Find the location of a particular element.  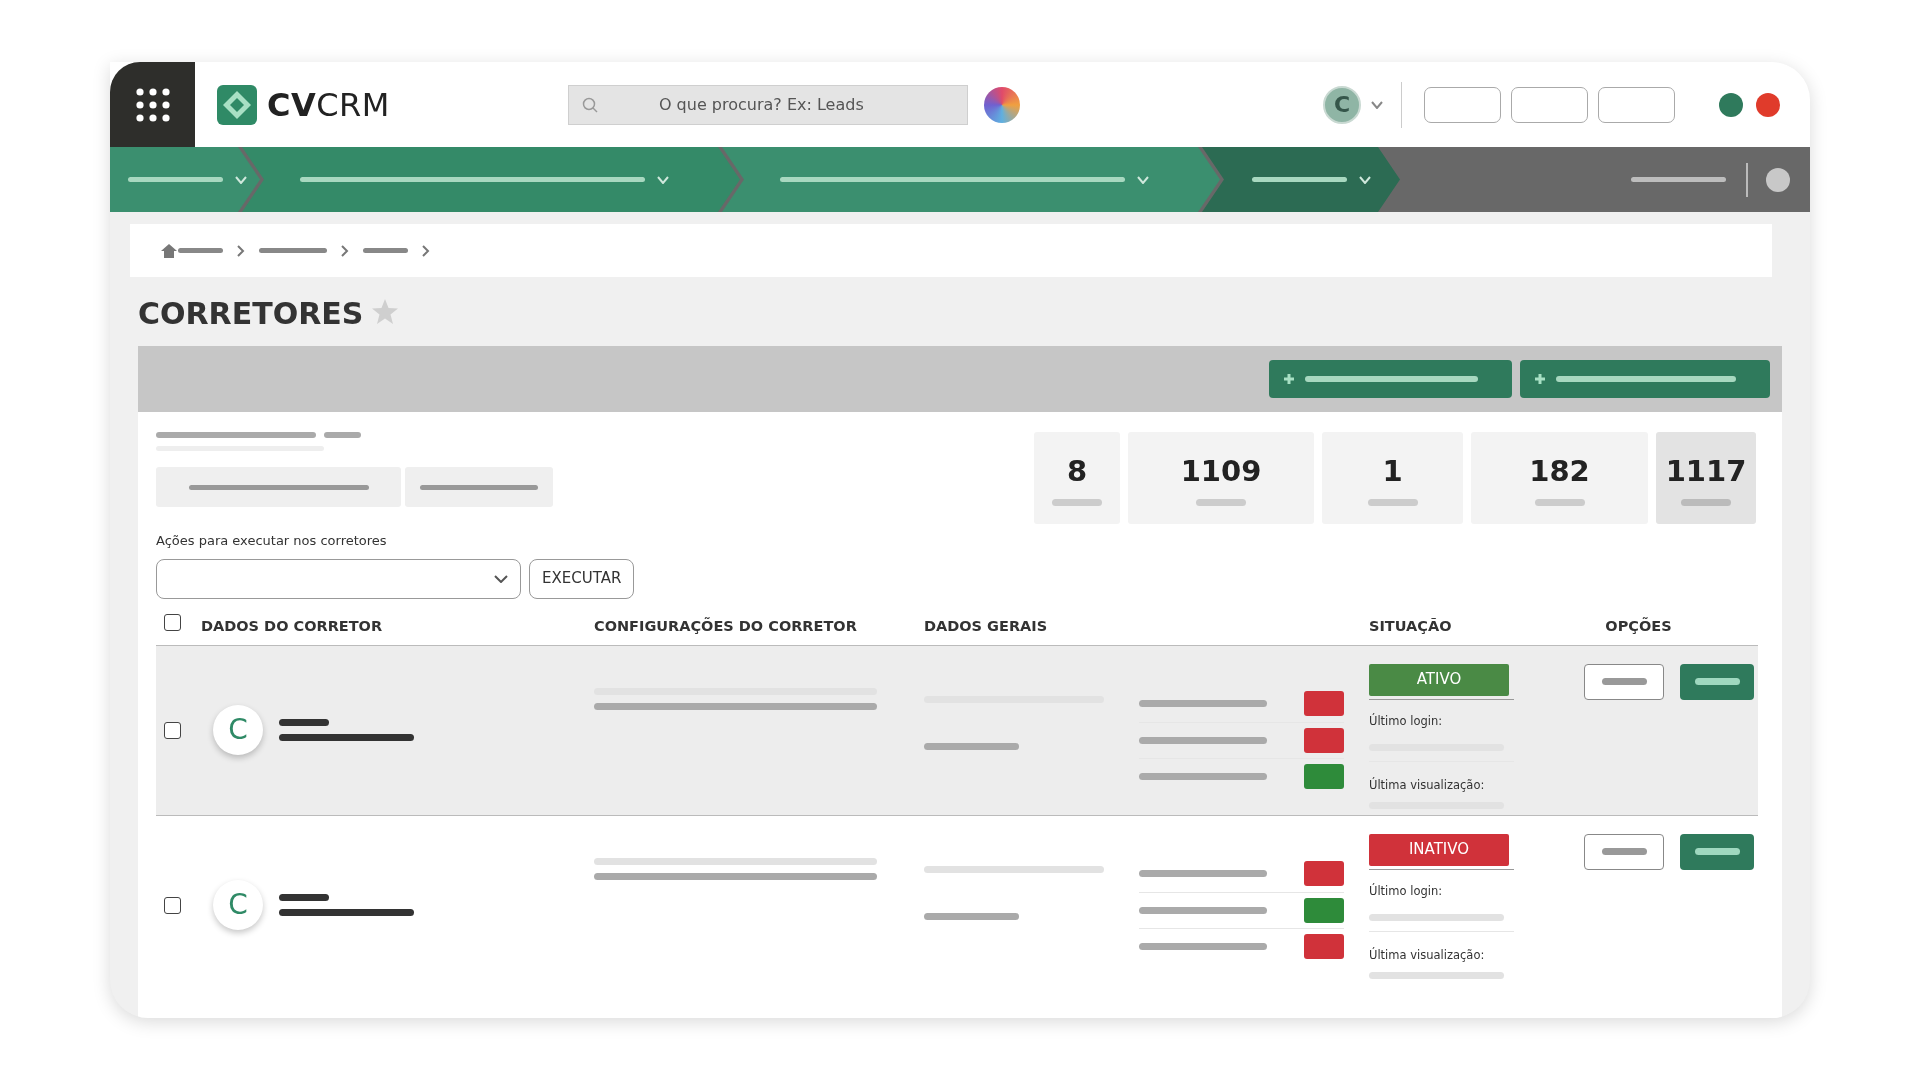

stat-value: 1109 is located at coordinates (1221, 471).